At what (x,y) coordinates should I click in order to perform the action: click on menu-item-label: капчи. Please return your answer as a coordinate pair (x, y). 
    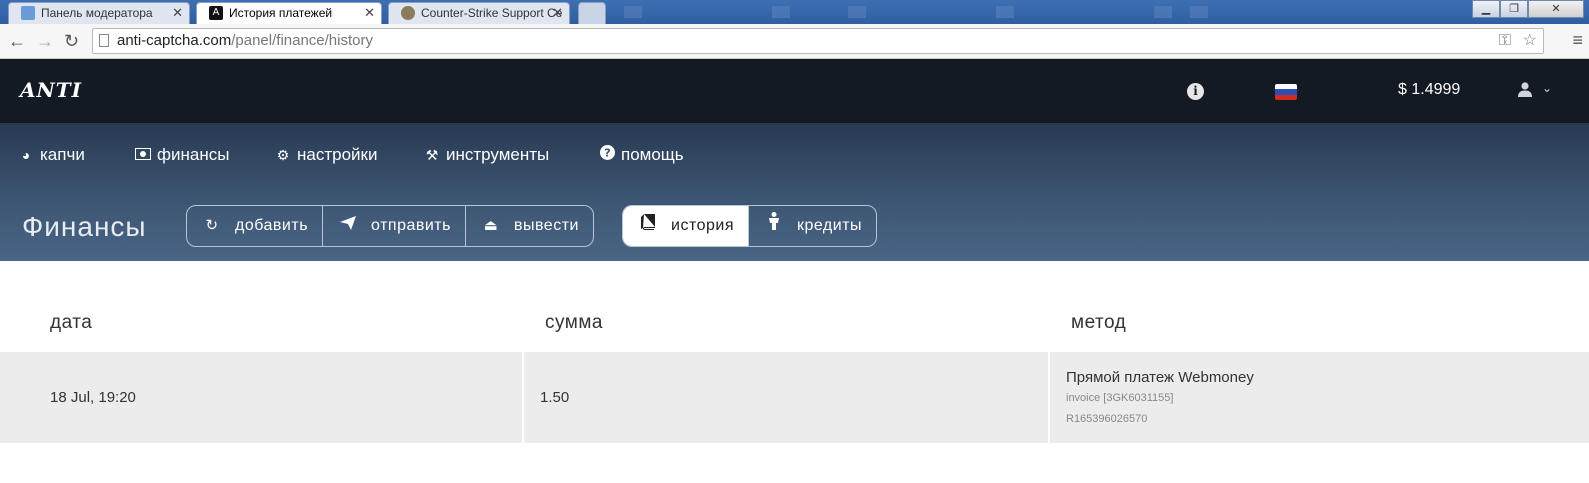
    Looking at the image, I should click on (62, 154).